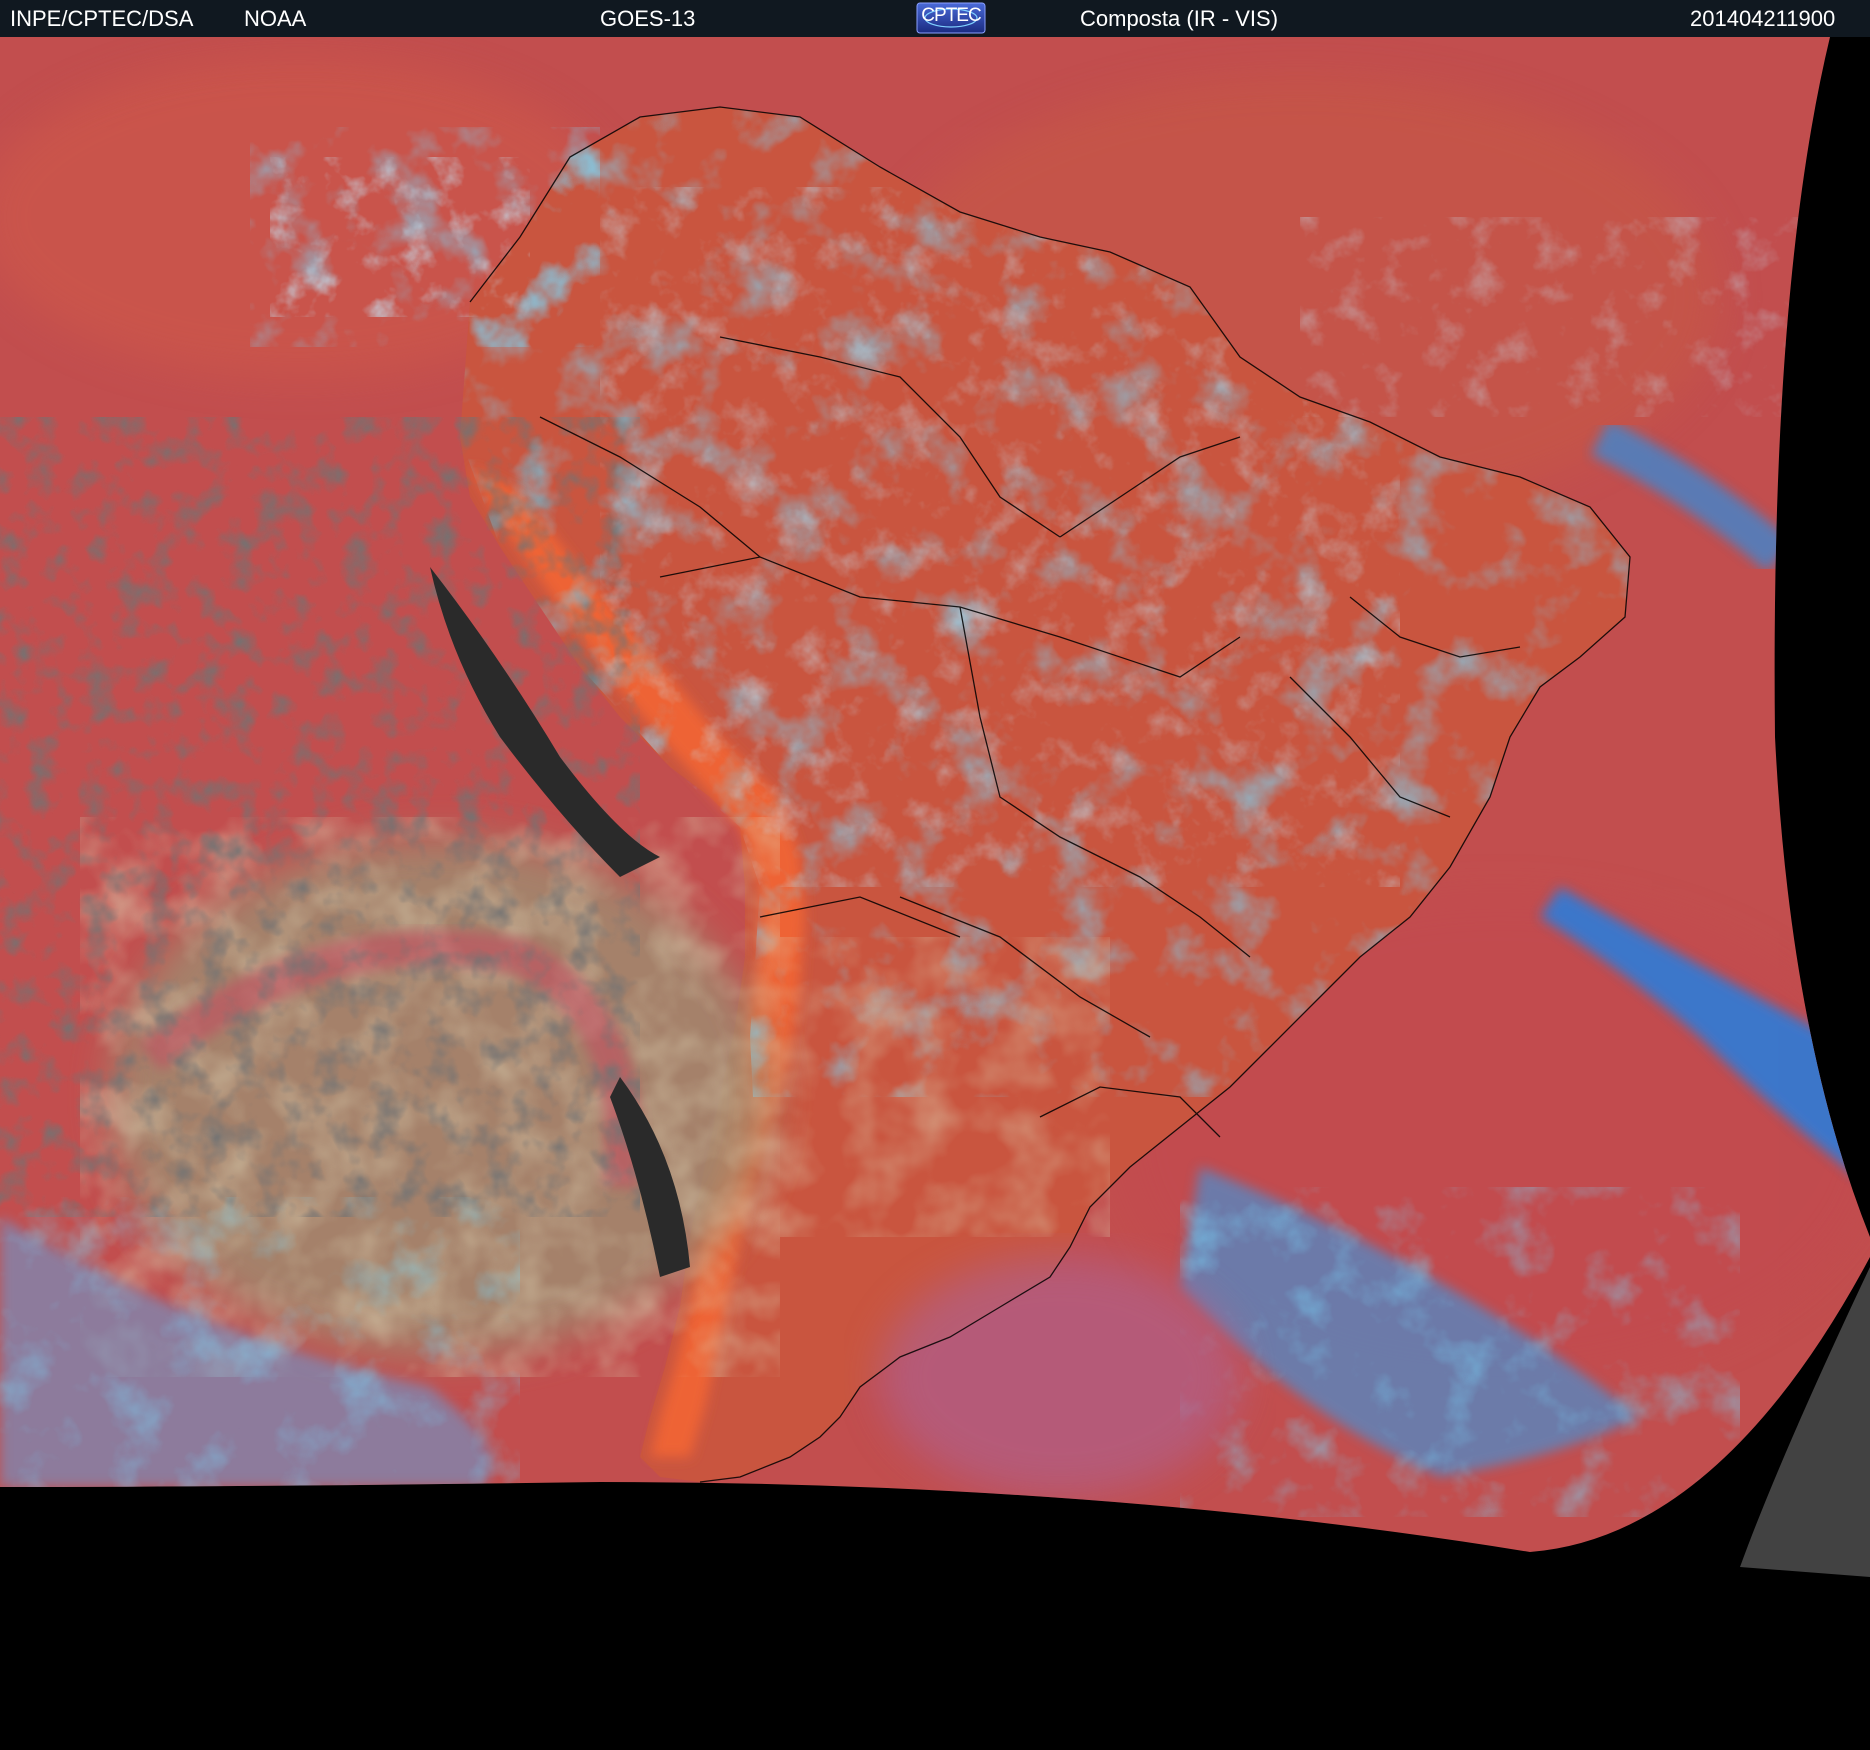 Image resolution: width=1870 pixels, height=1750 pixels. What do you see at coordinates (275, 18) in the screenshot?
I see `agency-label: NOAA` at bounding box center [275, 18].